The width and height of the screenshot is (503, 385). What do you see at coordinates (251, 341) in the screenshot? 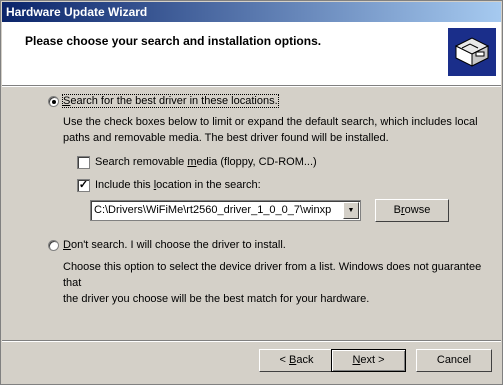
I see `footer-separator` at bounding box center [251, 341].